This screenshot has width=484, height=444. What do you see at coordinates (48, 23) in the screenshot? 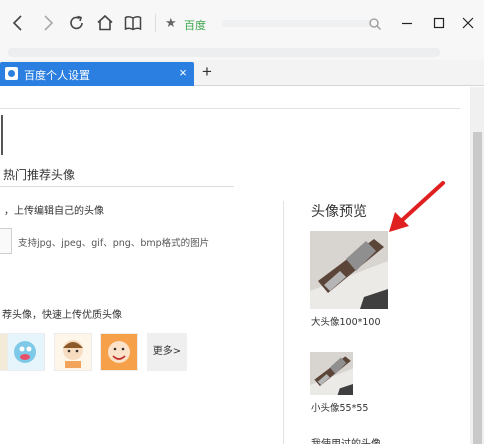
I see `forward-arrow-icon` at bounding box center [48, 23].